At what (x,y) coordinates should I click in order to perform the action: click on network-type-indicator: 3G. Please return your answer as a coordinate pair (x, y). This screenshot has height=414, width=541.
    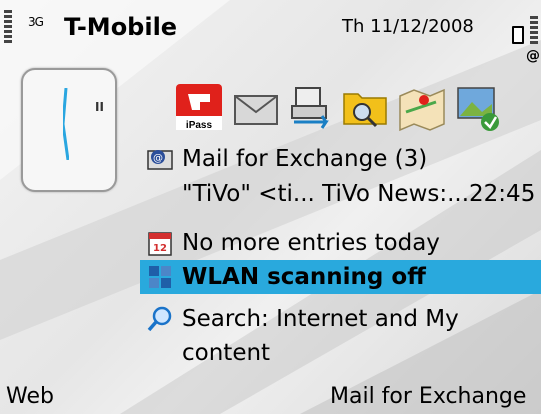
    Looking at the image, I should click on (36, 22).